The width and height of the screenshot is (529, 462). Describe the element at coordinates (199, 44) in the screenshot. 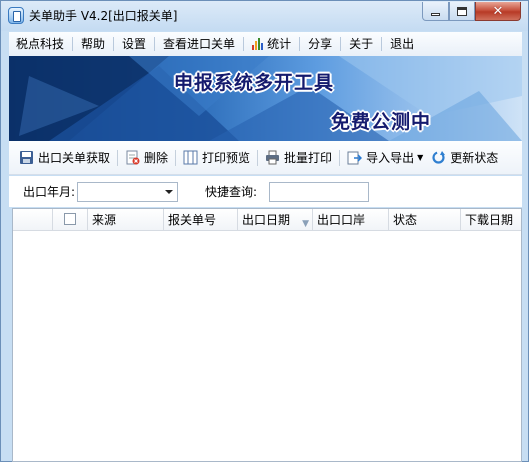

I see `menu-item-view-import: 查看进口关单` at that location.